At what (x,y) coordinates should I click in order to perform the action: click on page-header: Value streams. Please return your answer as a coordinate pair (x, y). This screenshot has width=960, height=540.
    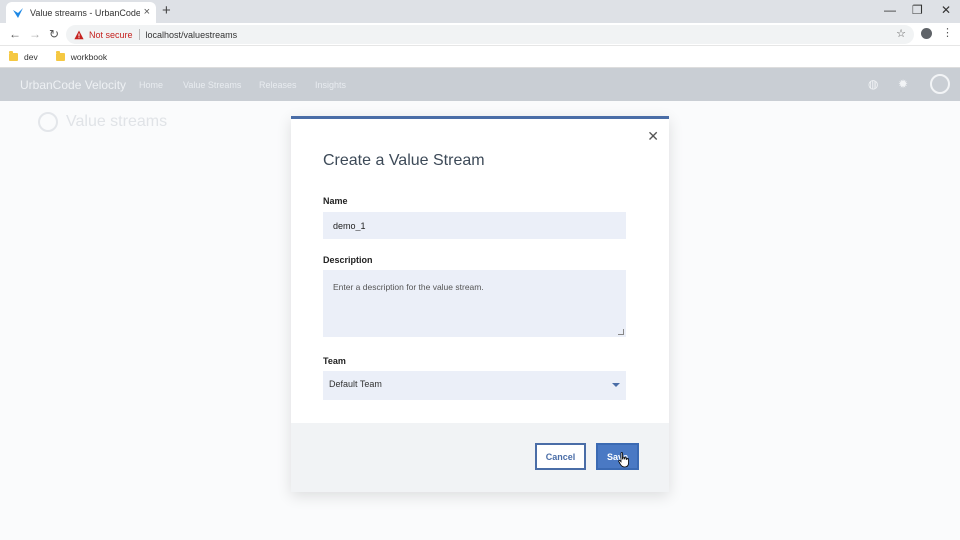
    Looking at the image, I should click on (102, 122).